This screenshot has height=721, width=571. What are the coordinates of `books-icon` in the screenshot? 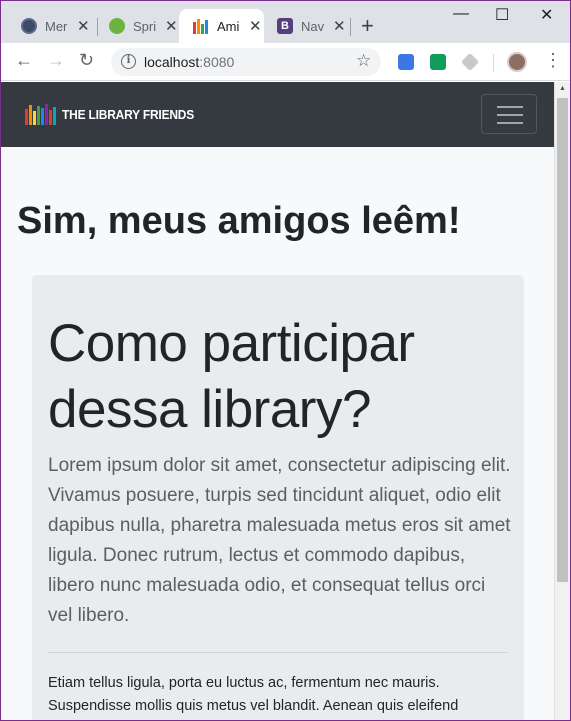 It's located at (201, 26).